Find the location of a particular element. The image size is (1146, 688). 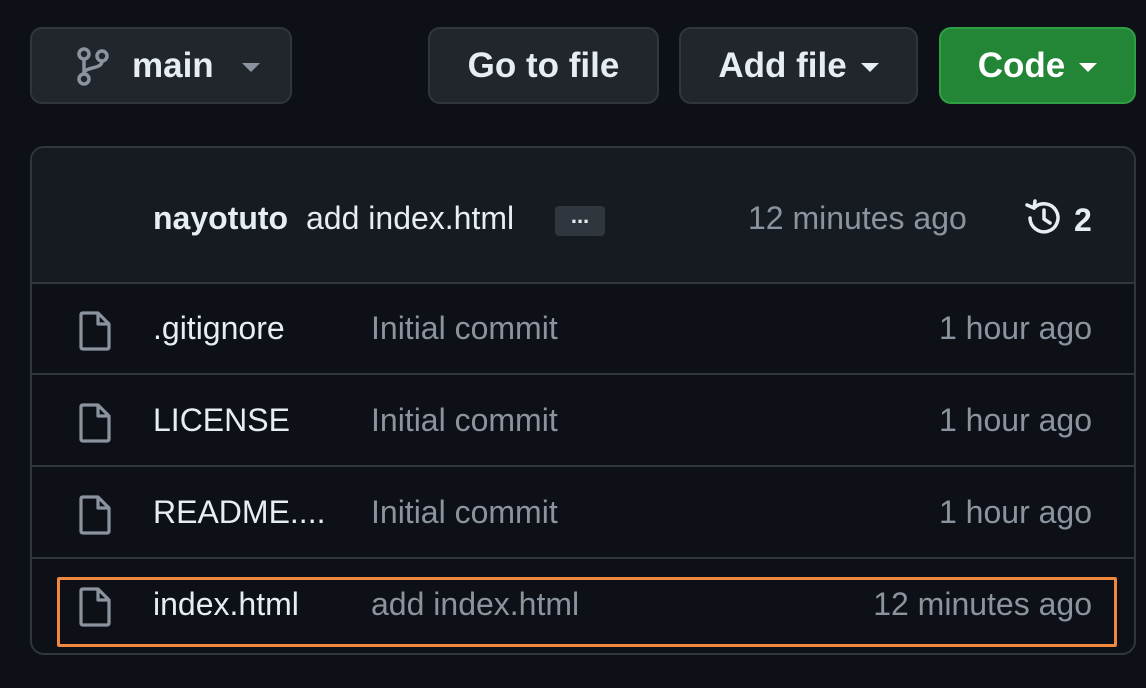

go-to-file-button: Go to file is located at coordinates (543, 65).